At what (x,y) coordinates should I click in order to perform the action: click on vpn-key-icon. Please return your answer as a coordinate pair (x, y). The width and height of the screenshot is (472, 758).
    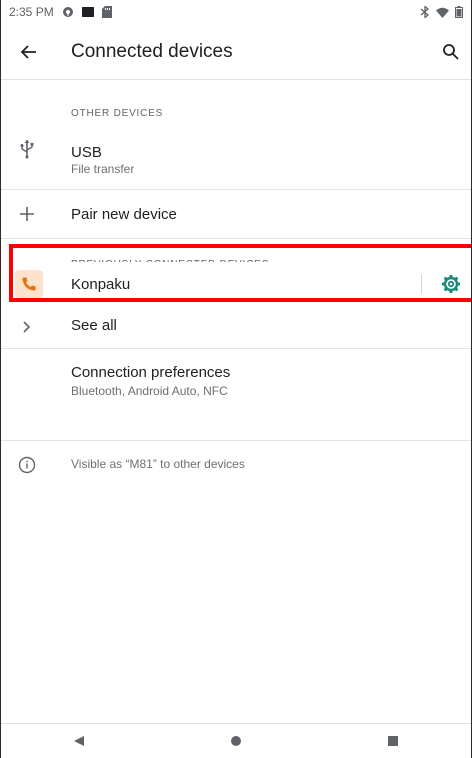
    Looking at the image, I should click on (68, 12).